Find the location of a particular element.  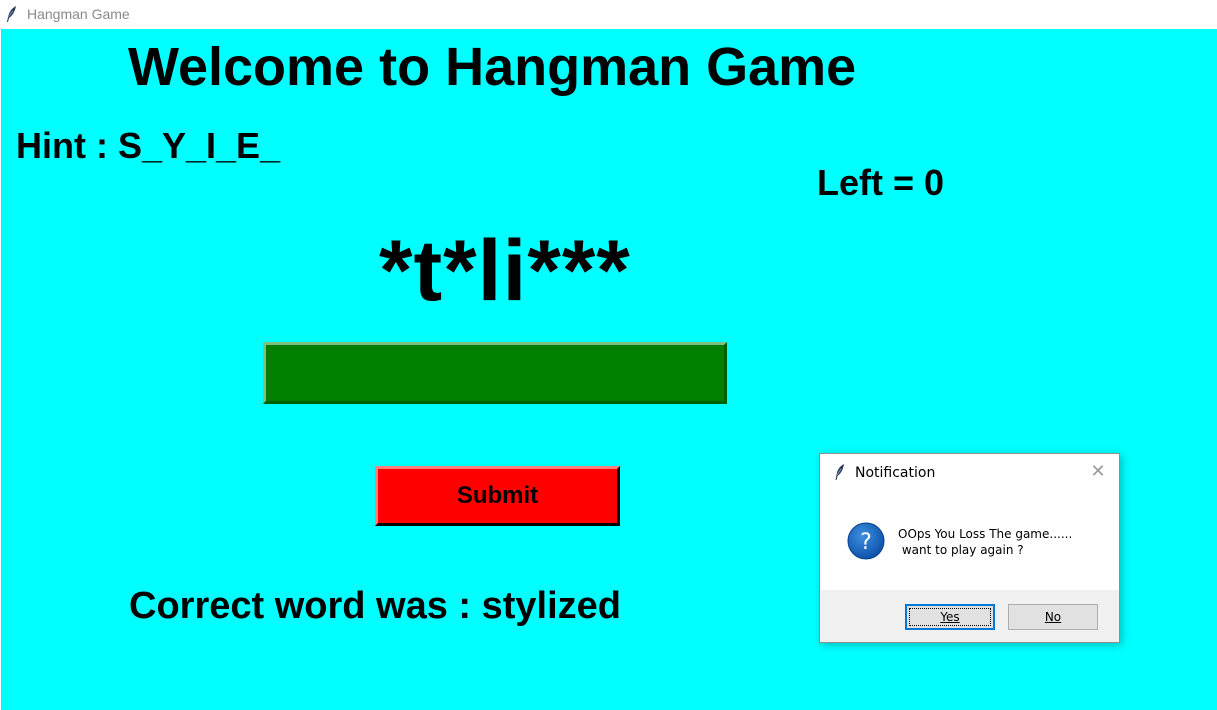

masked-word: *t*li*** is located at coordinates (505, 271).